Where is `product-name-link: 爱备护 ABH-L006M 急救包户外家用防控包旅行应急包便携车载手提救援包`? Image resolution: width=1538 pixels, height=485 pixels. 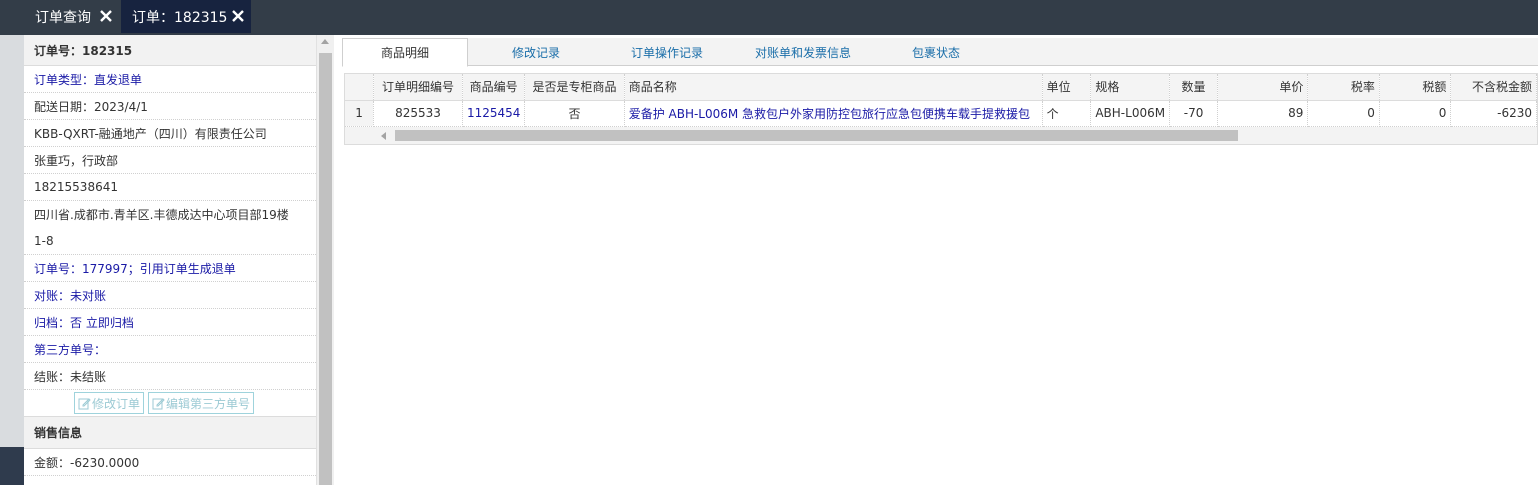
product-name-link: 爱备护 ABH-L006M 急救包户外家用防控包旅行应急包便携车载手提救援包 is located at coordinates (833, 113).